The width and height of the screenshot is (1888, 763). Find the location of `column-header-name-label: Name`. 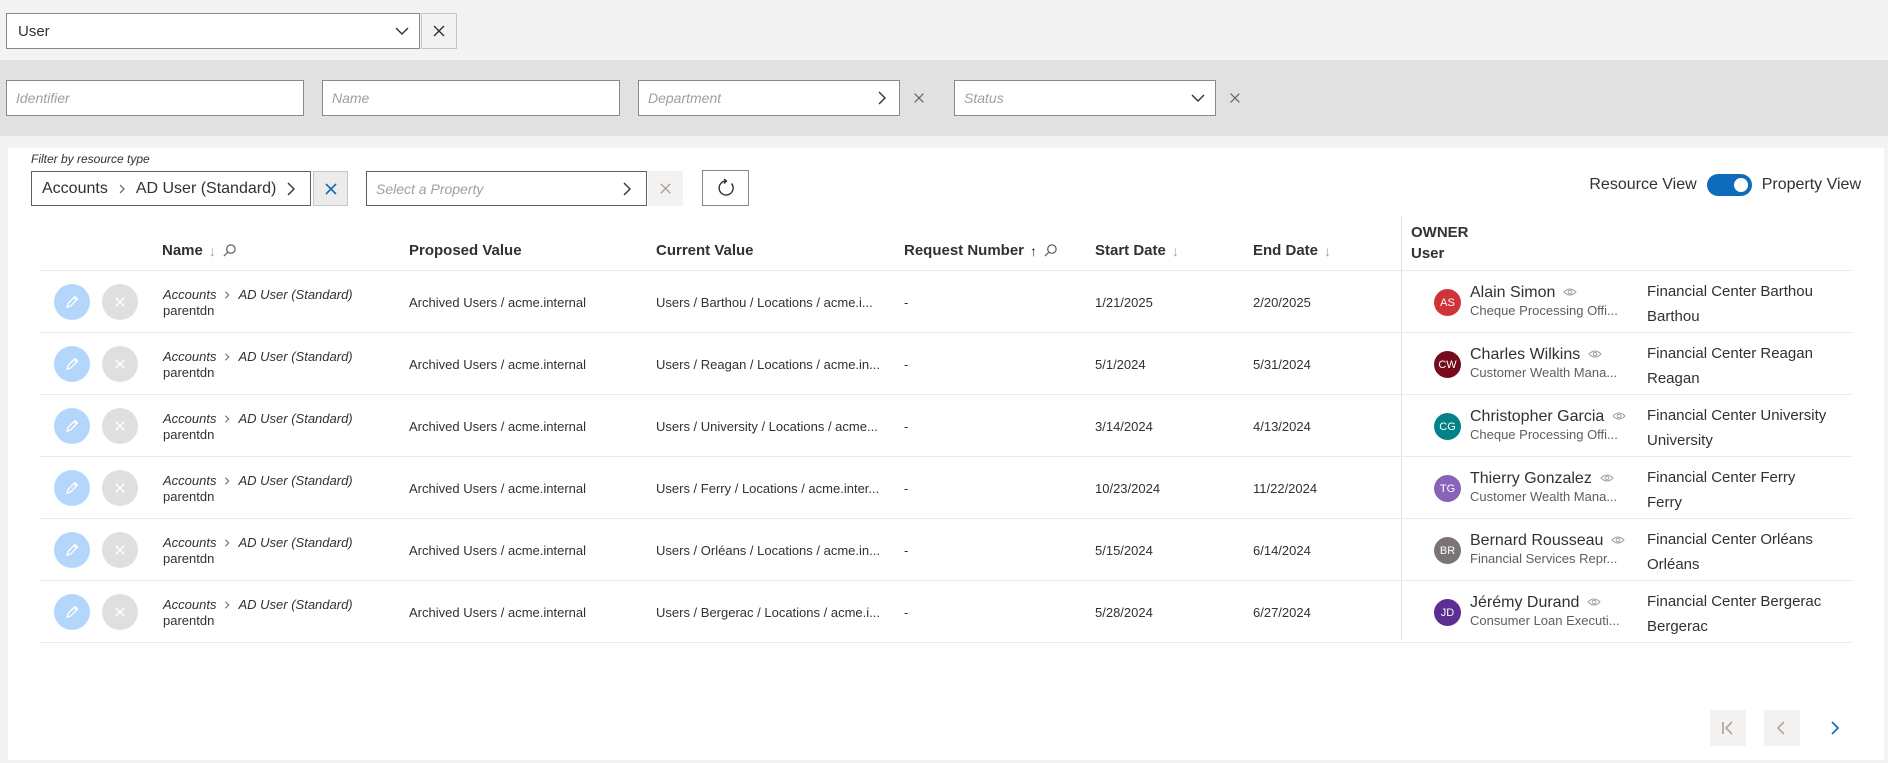

column-header-name-label: Name is located at coordinates (182, 250).